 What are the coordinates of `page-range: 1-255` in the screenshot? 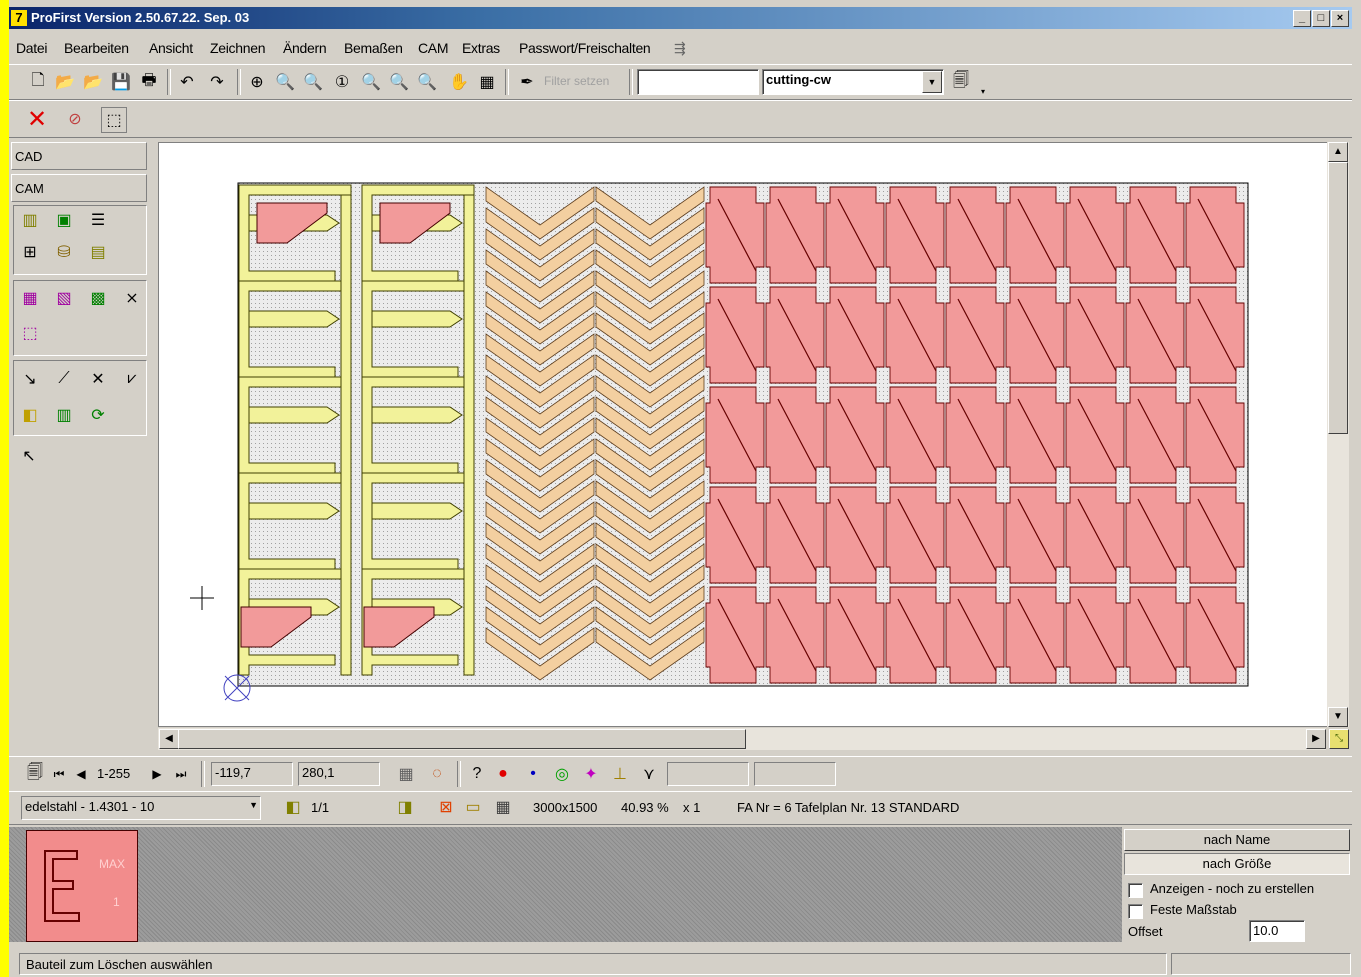 It's located at (114, 773).